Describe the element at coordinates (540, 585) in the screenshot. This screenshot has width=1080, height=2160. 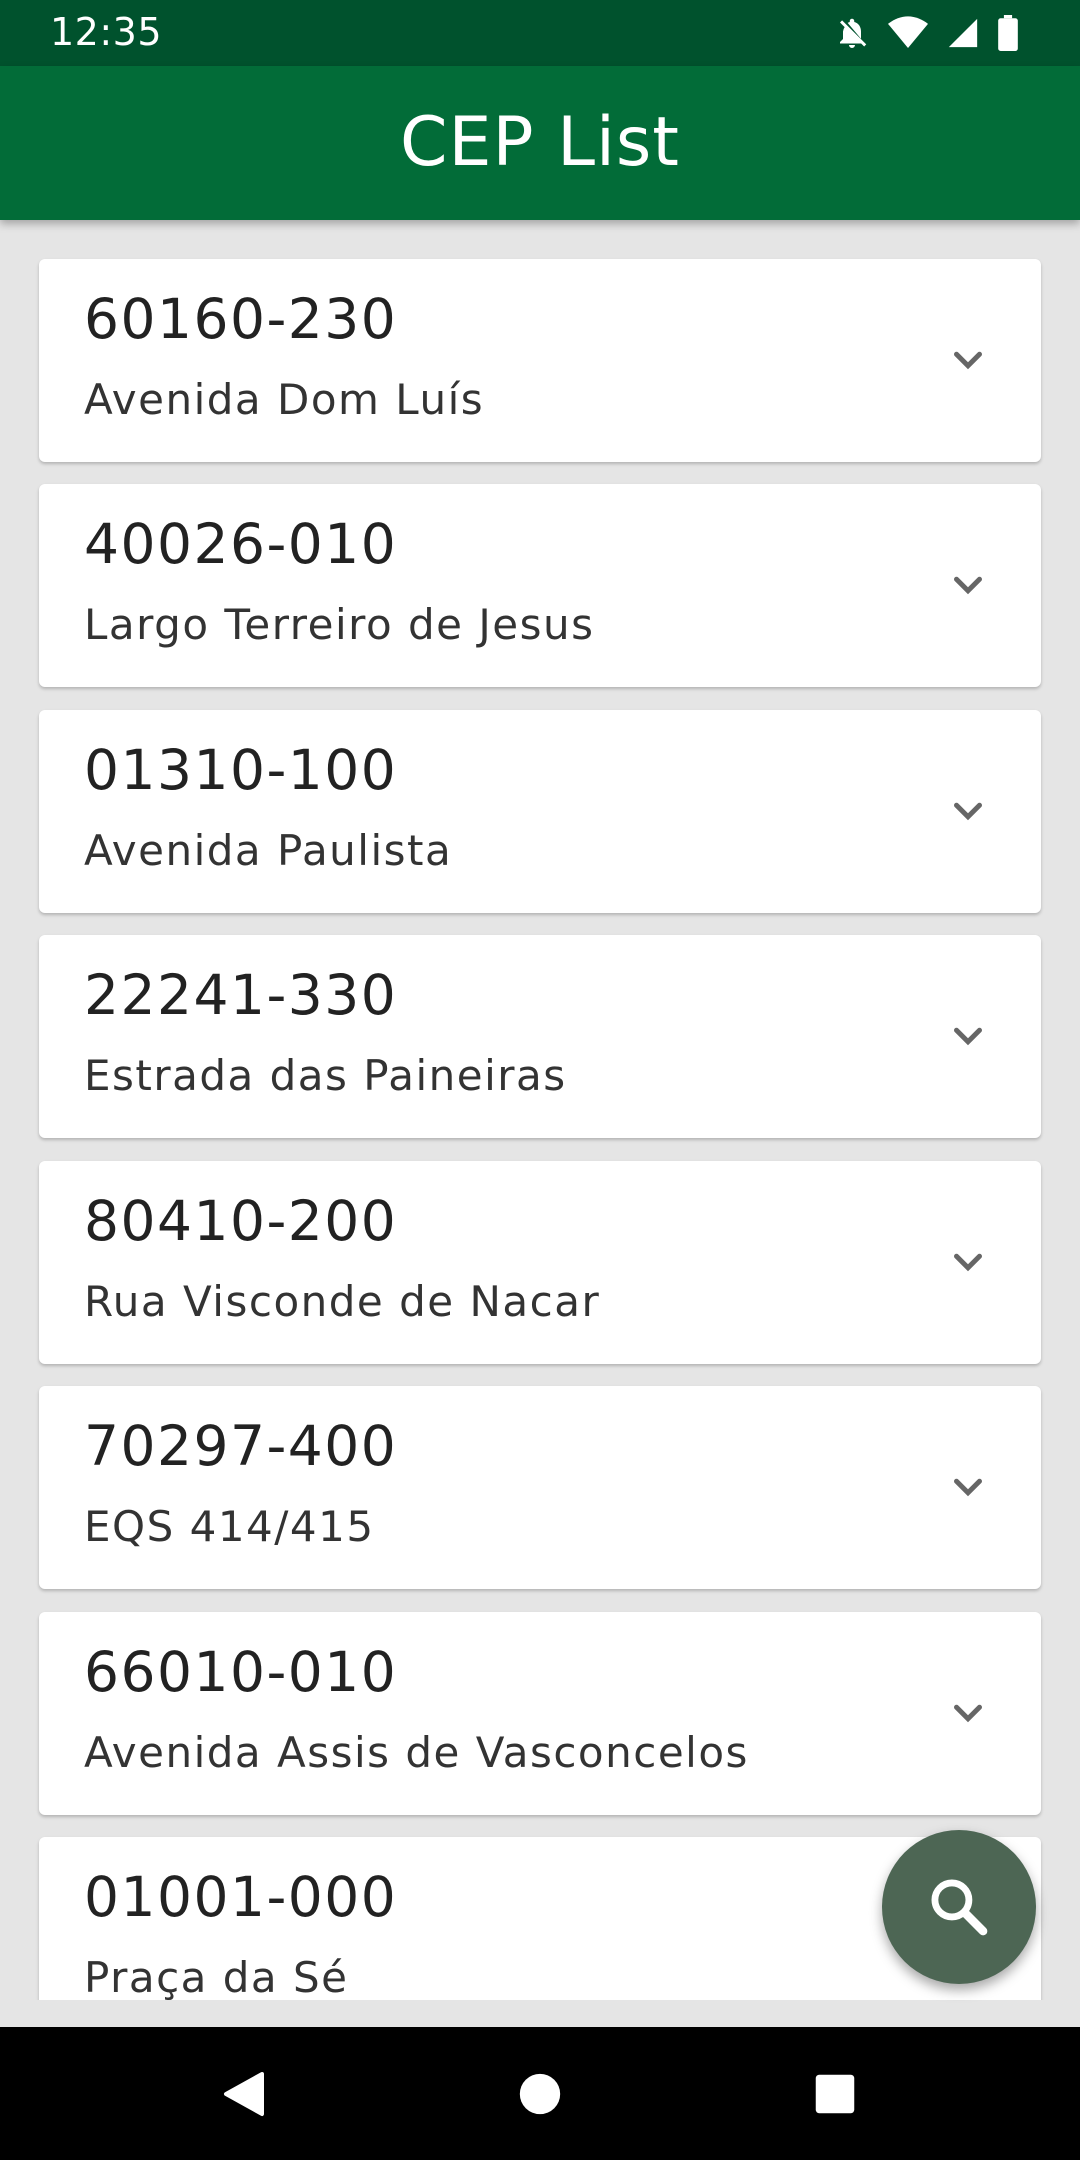
I see `list-item: 40026-010 Largo Terreiro de Jesus` at that location.